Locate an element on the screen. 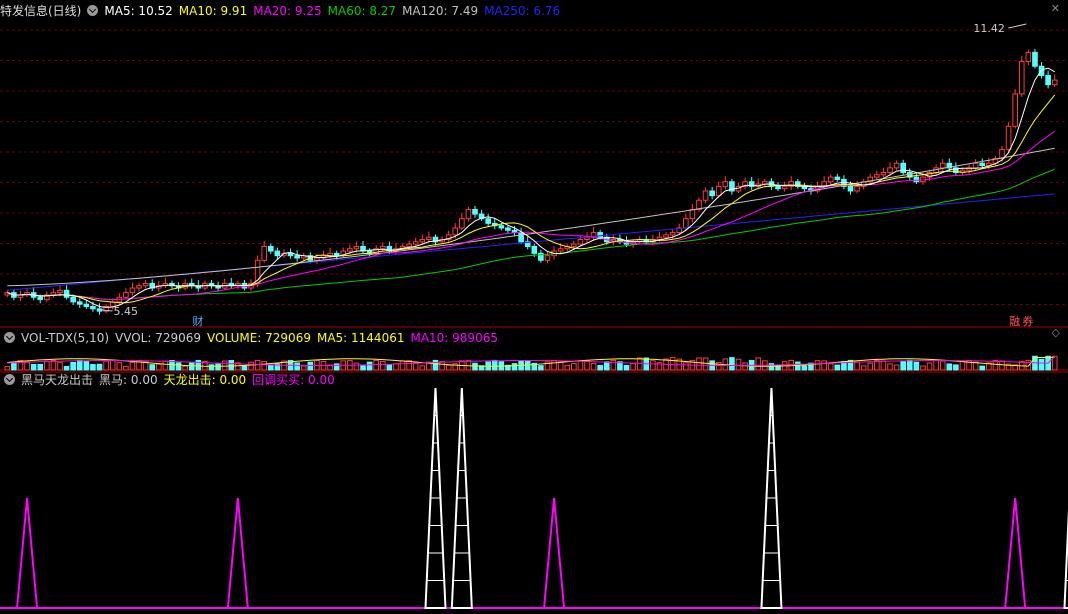 The width and height of the screenshot is (1068, 614). event-marker: 券 is located at coordinates (1027, 321).